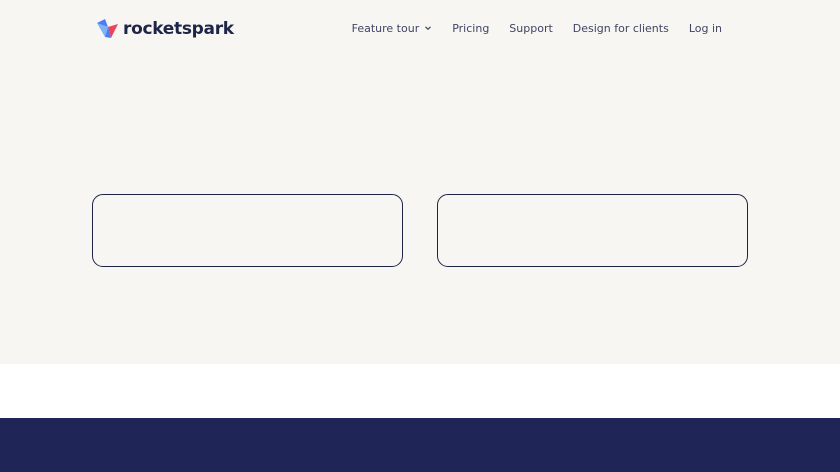 This screenshot has height=472, width=840. What do you see at coordinates (592, 230) in the screenshot?
I see `feature-card-right` at bounding box center [592, 230].